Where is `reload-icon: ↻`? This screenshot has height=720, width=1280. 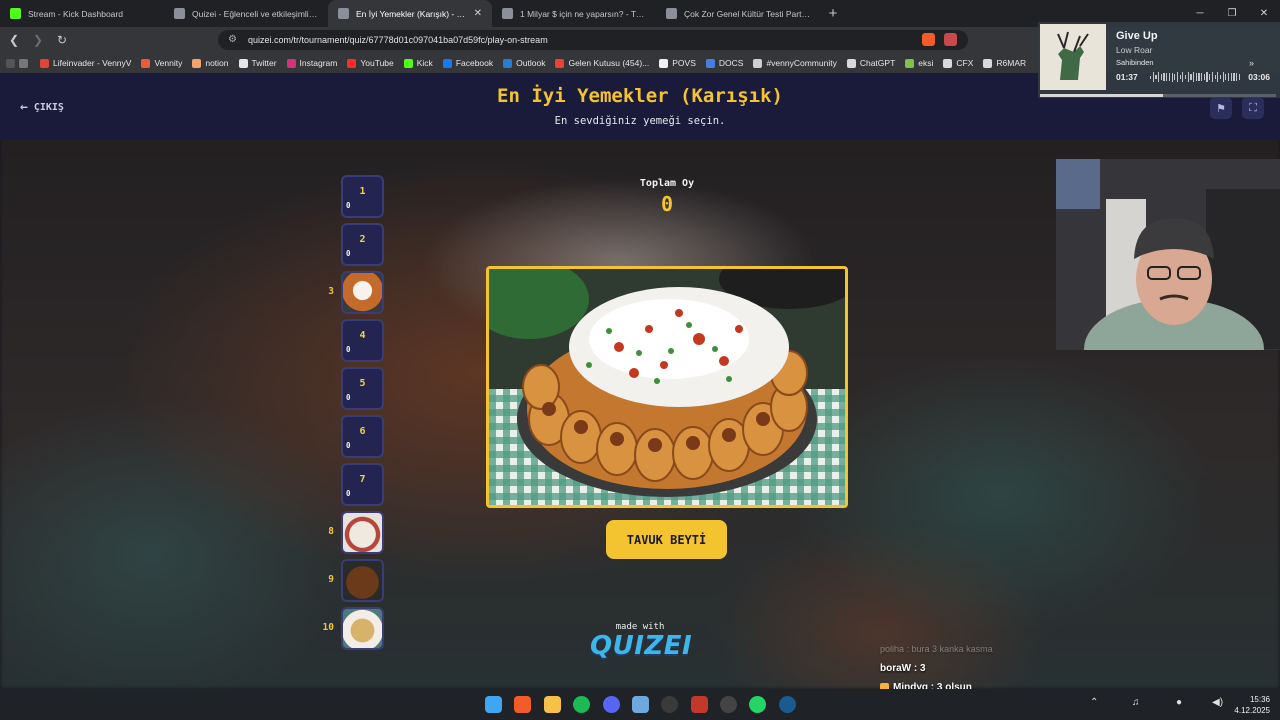 reload-icon: ↻ is located at coordinates (62, 40).